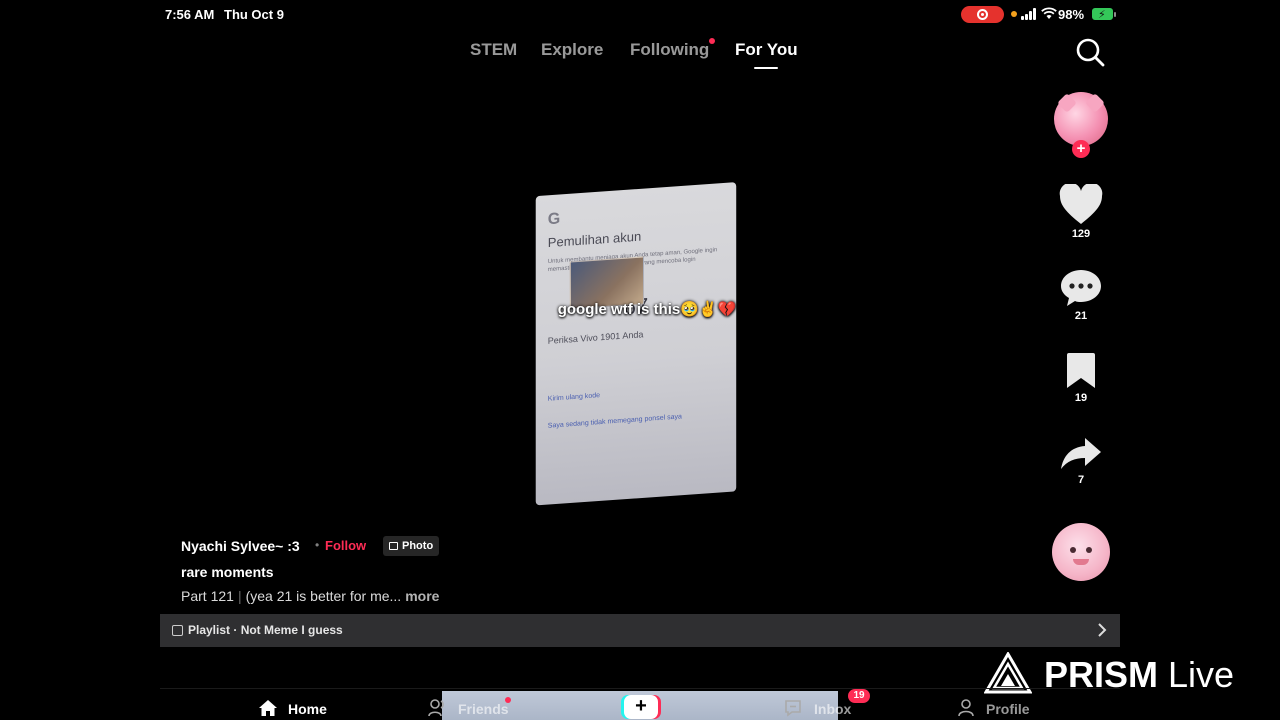  What do you see at coordinates (1081, 480) in the screenshot?
I see `share-count: 7` at bounding box center [1081, 480].